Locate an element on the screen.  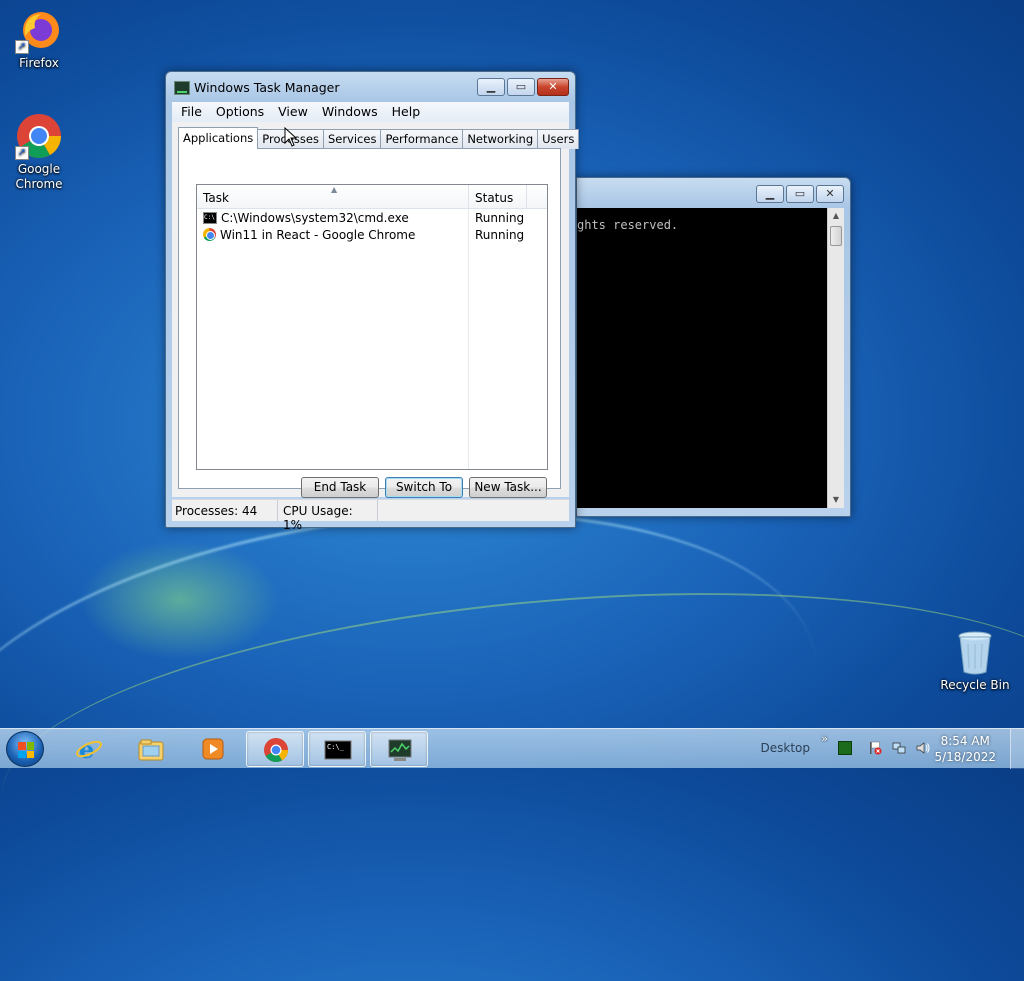
desktop-icon-label: Recycle Bin is located at coordinates (975, 685).